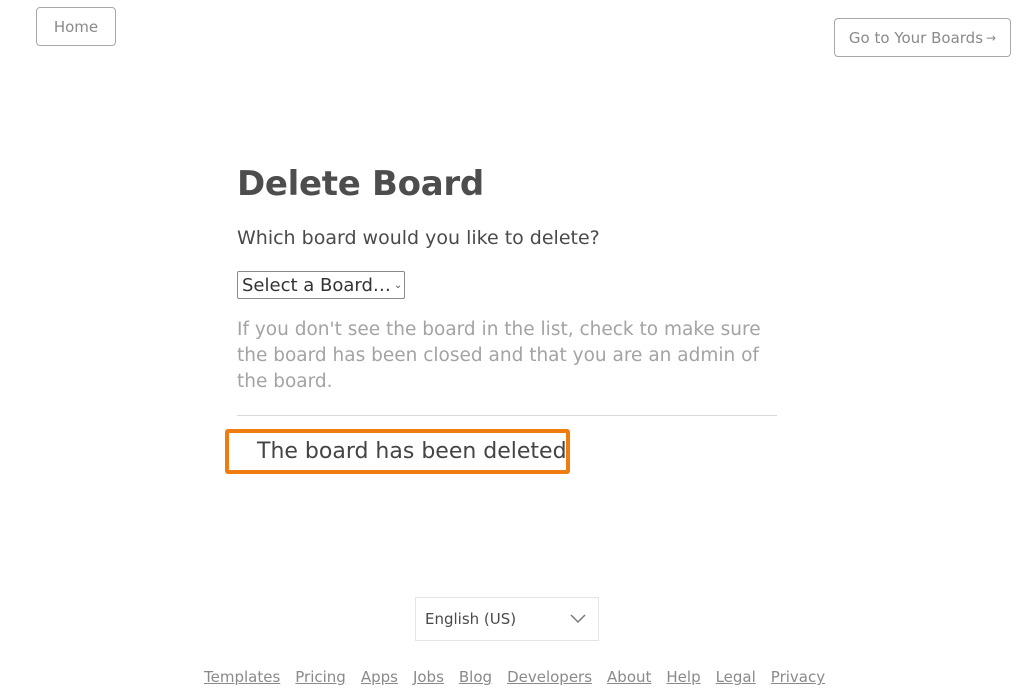 The width and height of the screenshot is (1024, 691). Describe the element at coordinates (578, 619) in the screenshot. I see `chevron-down-icon` at that location.